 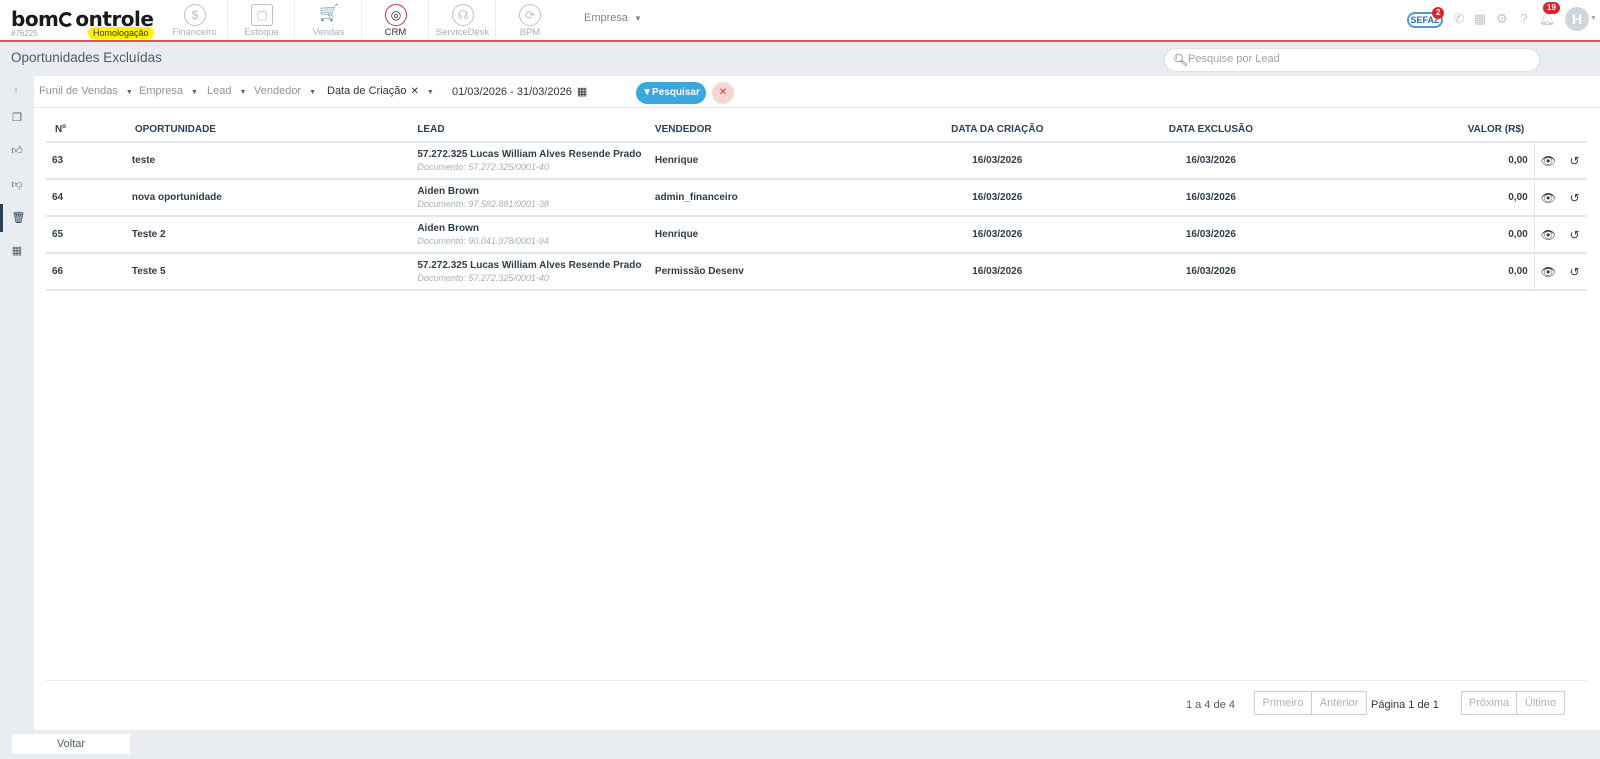 I want to click on bell-icon: 🔔︎, so click(x=1547, y=19).